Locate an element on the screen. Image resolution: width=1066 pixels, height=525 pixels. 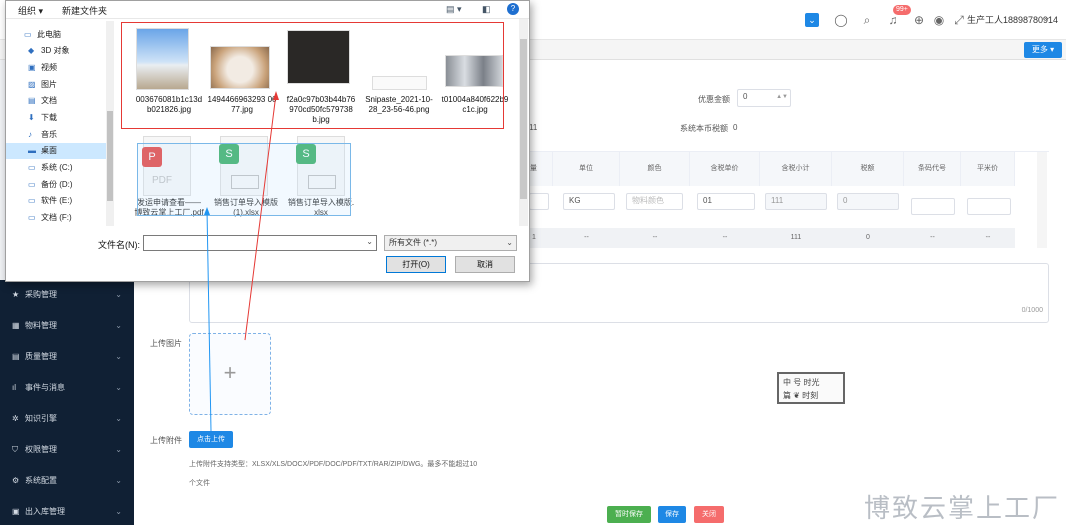
open-button: 打开(O) is located at coordinates (416, 264).